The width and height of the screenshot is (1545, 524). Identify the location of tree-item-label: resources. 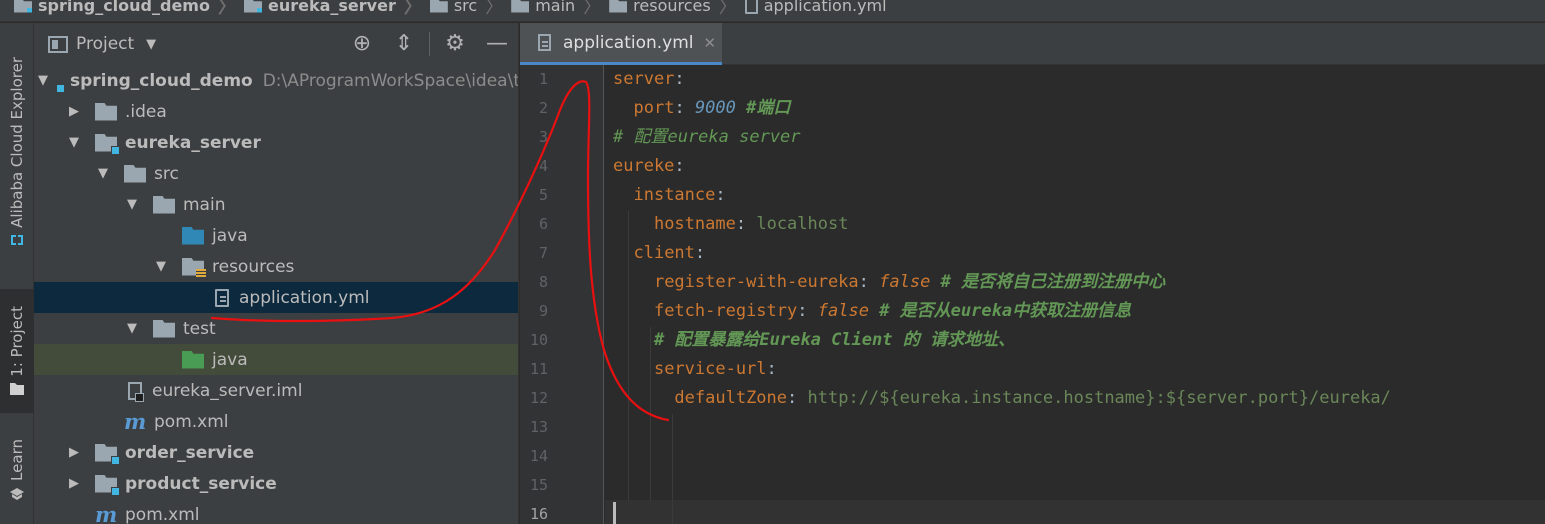
(253, 266).